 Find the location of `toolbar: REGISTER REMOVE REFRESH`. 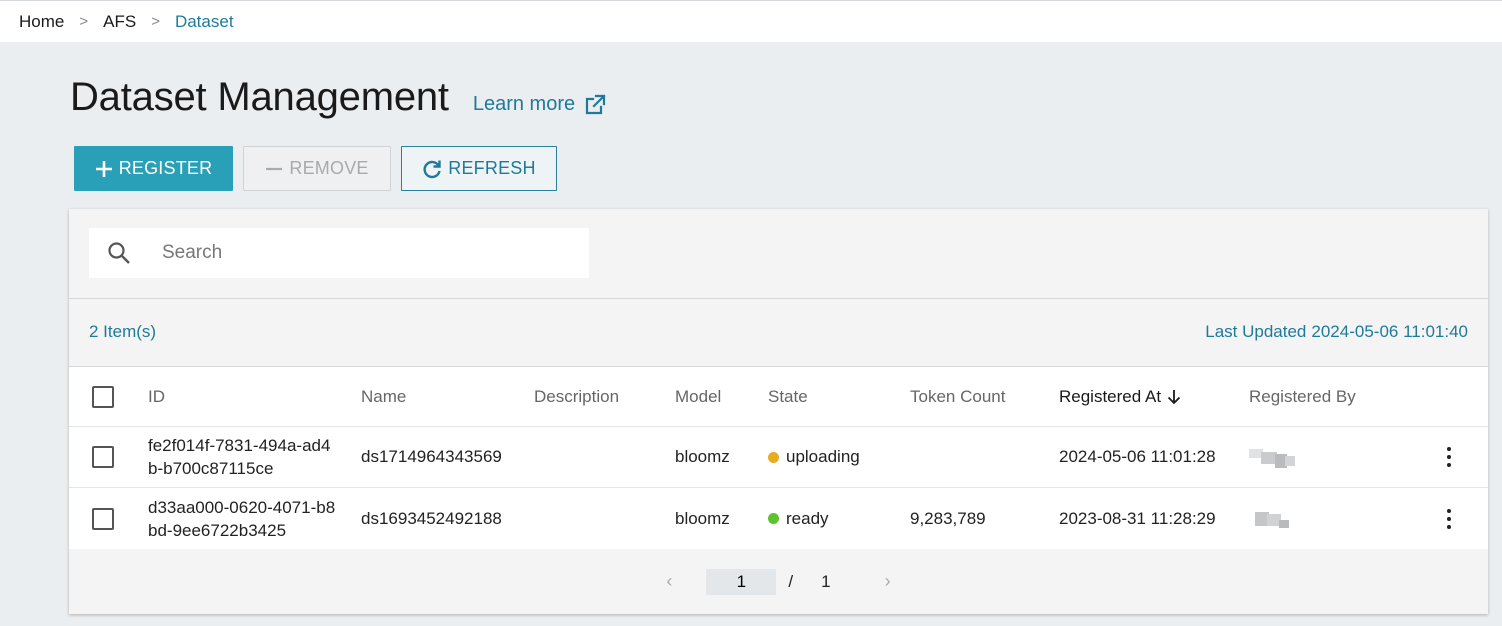

toolbar: REGISTER REMOVE REFRESH is located at coordinates (315, 168).